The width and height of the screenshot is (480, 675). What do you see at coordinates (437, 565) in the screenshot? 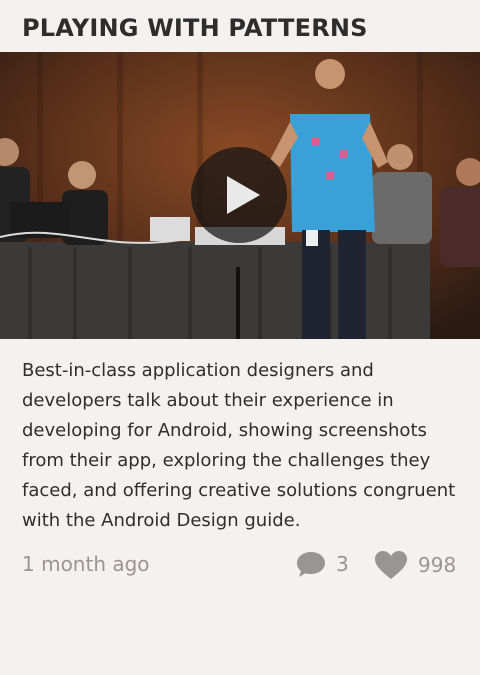
I see `like-count: 998` at bounding box center [437, 565].